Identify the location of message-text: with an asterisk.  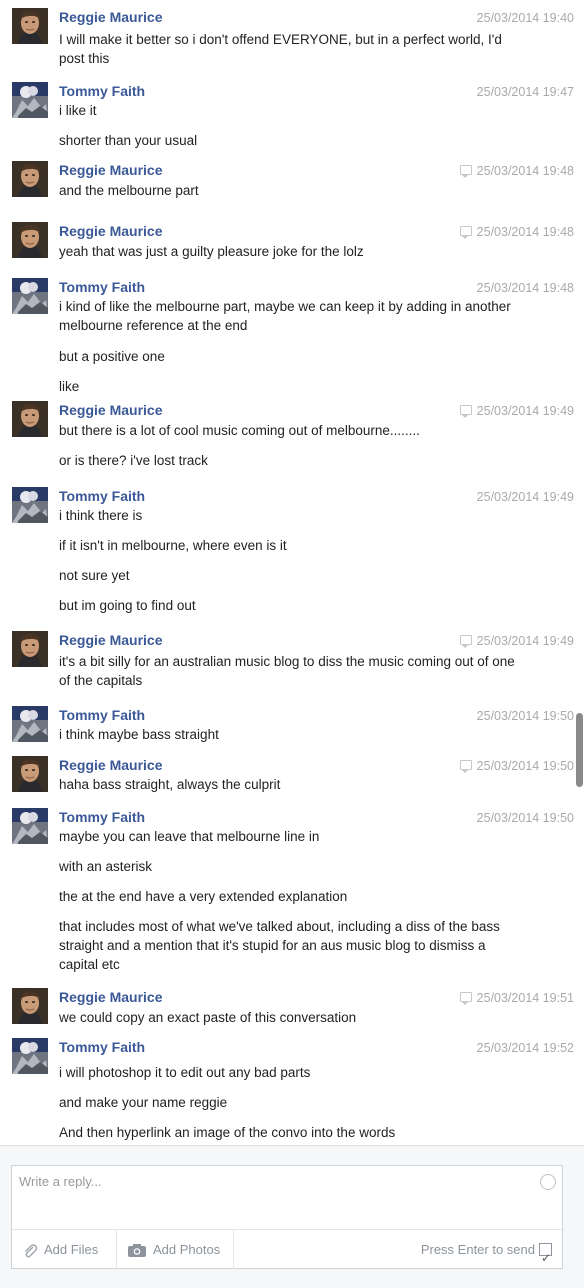
(106, 866).